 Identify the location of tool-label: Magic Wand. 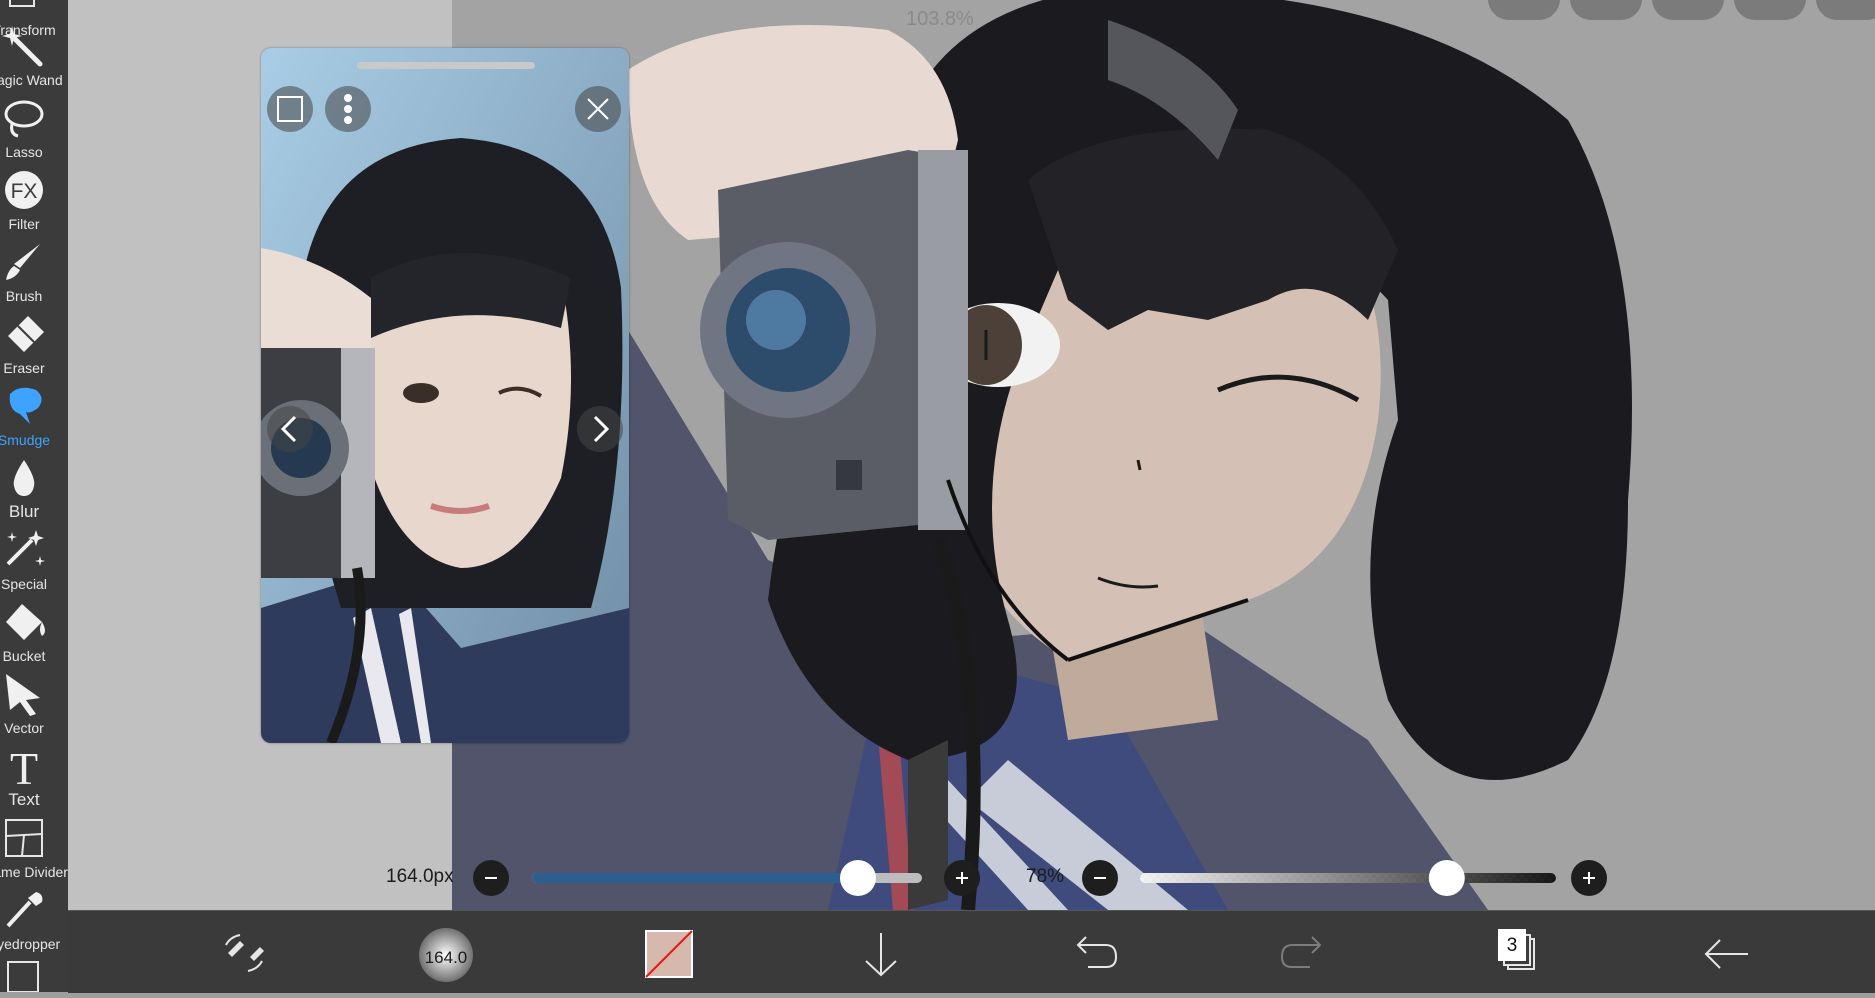
(31, 80).